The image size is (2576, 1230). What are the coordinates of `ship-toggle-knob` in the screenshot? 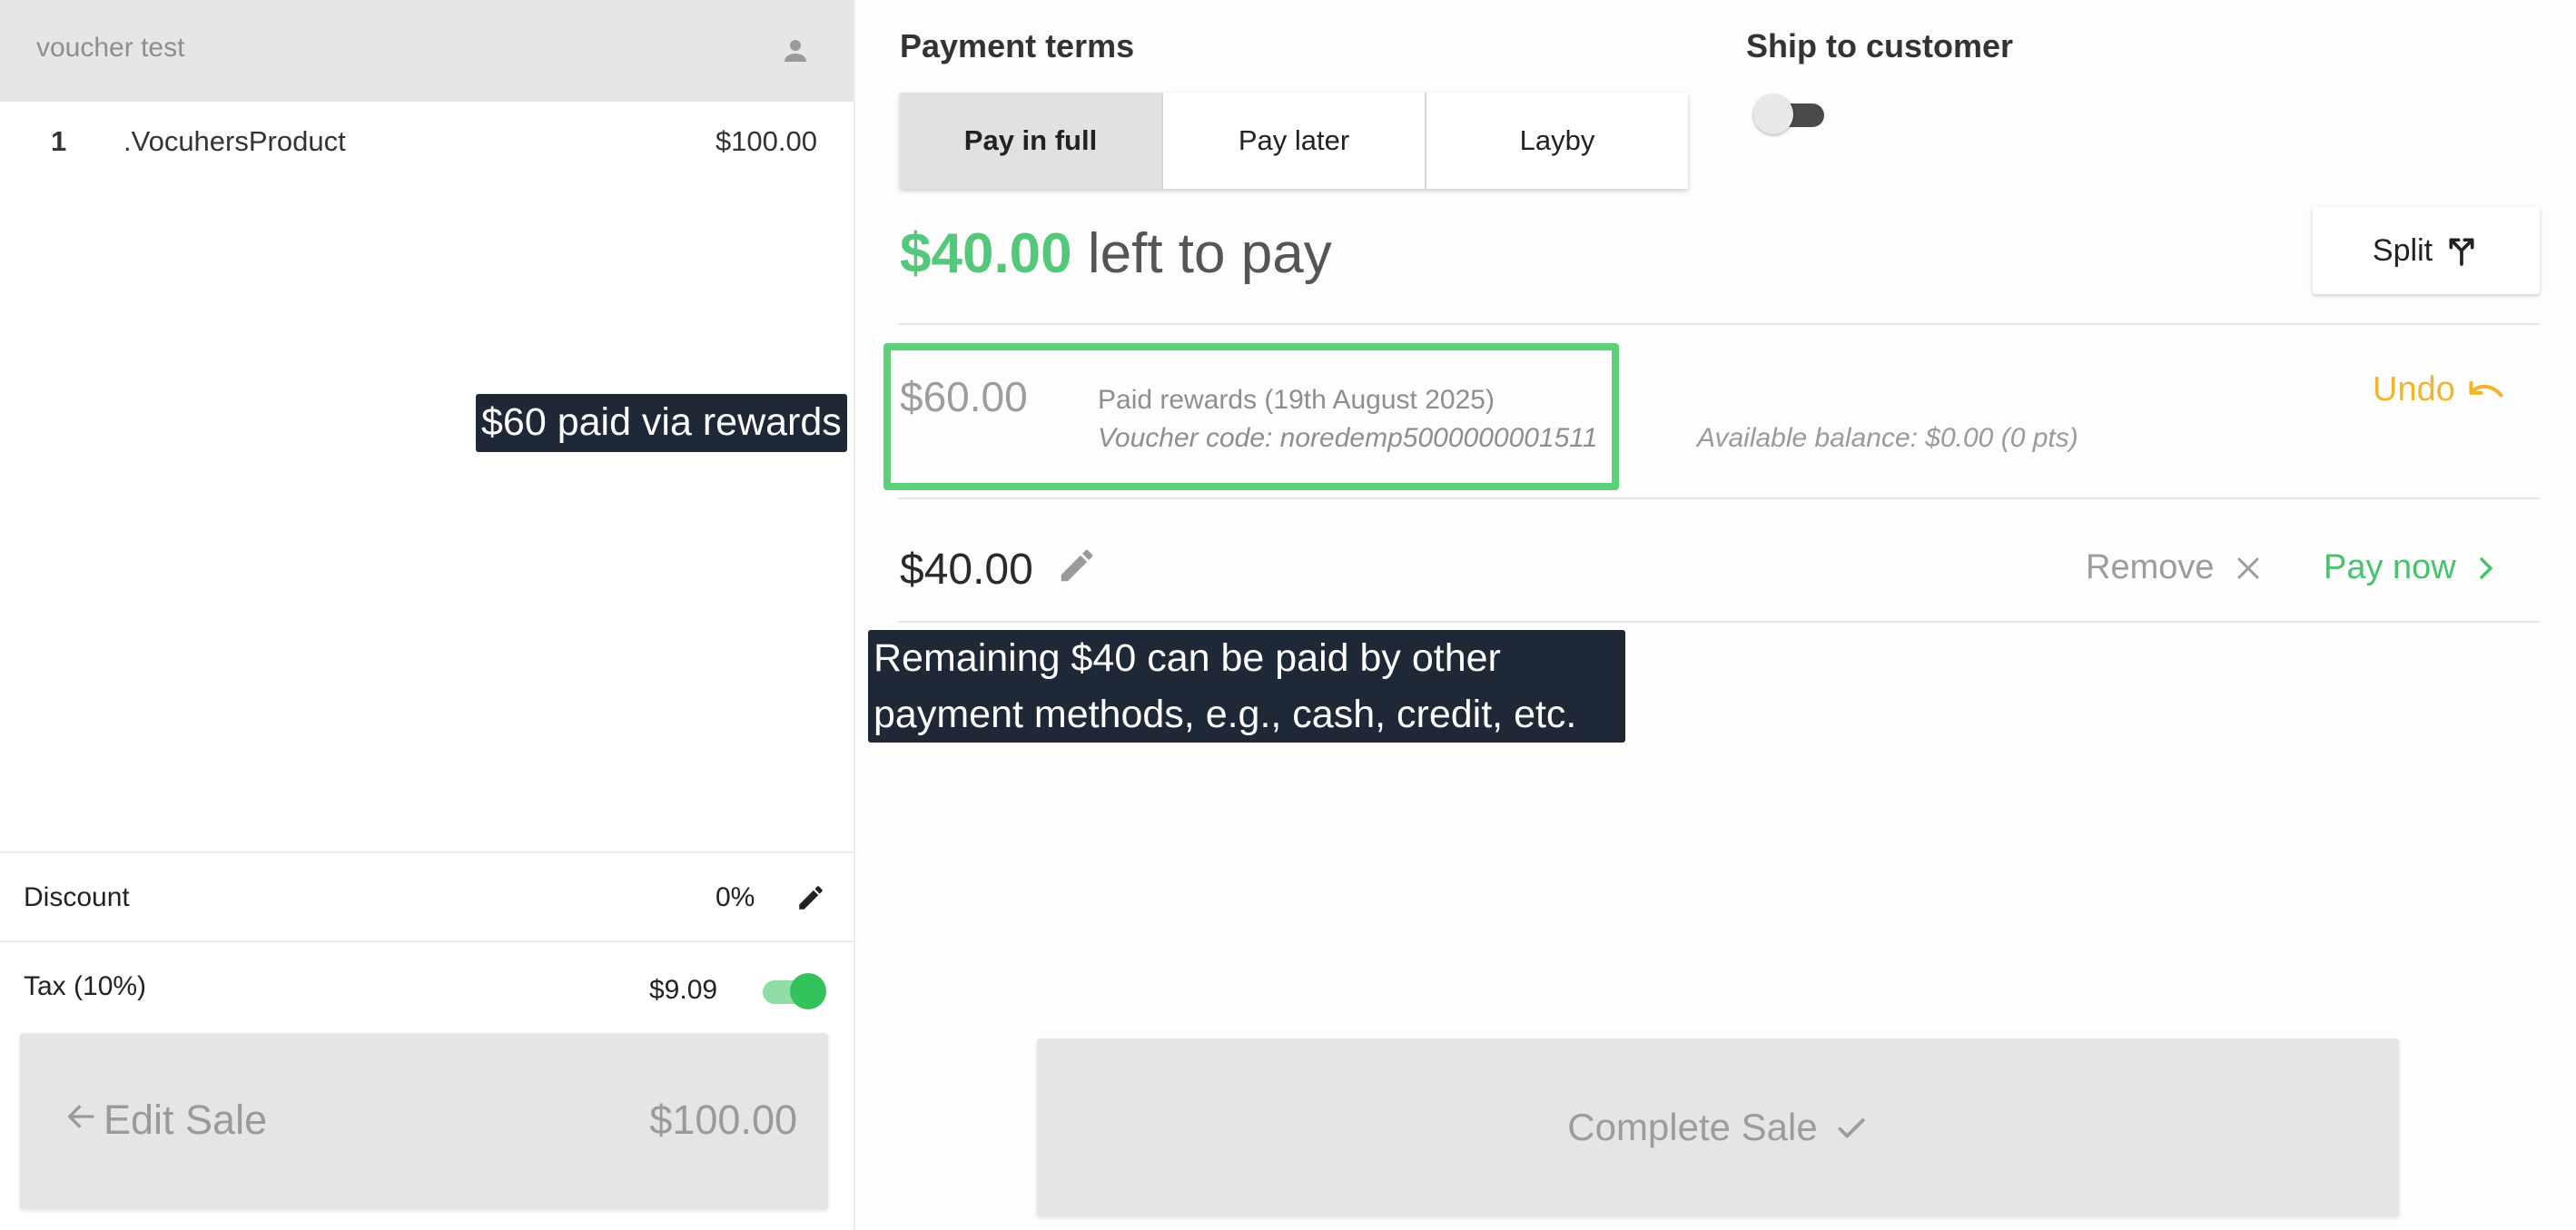 It's located at (1773, 114).